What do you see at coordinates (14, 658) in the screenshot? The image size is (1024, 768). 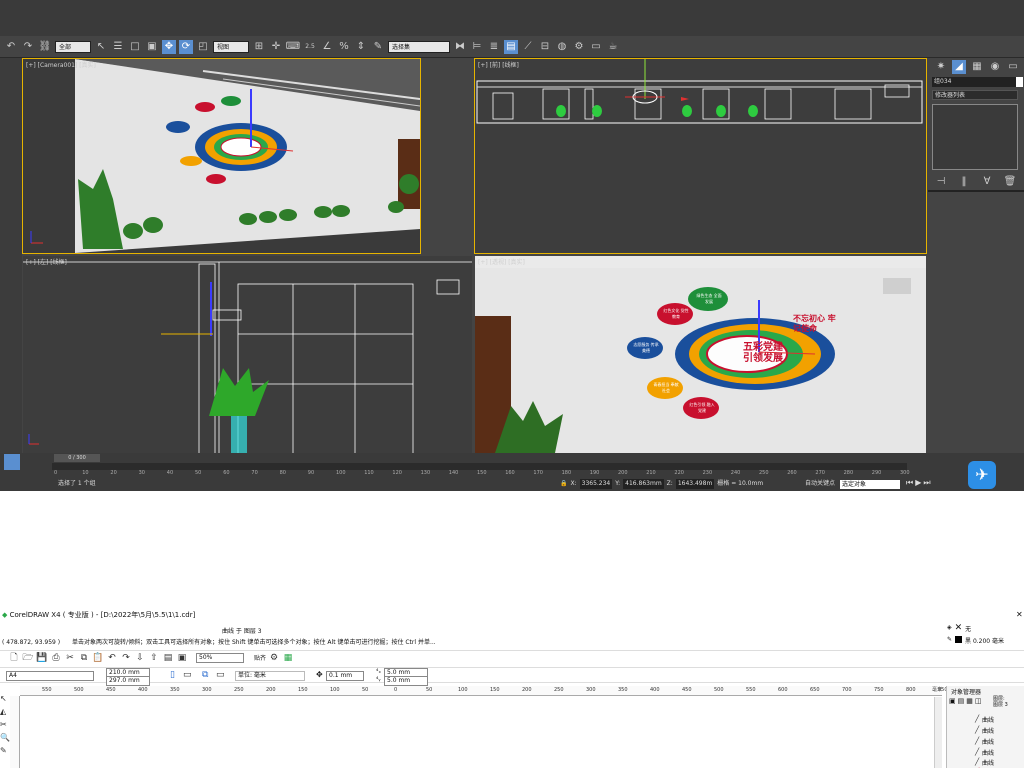 I see `new-file-icon: 🗋` at bounding box center [14, 658].